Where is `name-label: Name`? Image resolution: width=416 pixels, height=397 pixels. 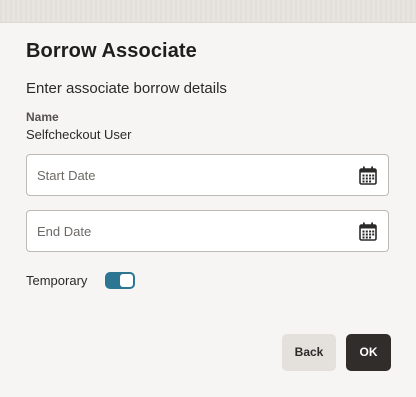 name-label: Name is located at coordinates (42, 117).